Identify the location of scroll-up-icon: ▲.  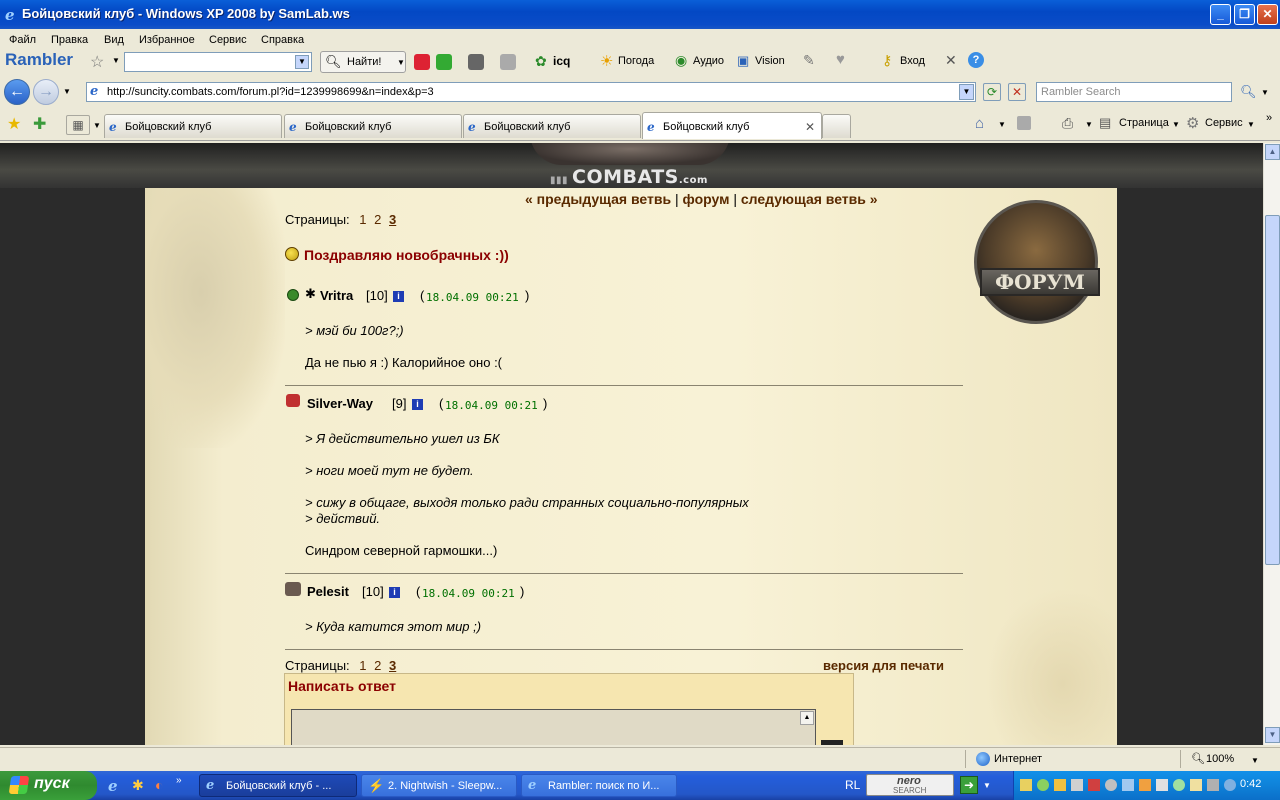
(807, 718).